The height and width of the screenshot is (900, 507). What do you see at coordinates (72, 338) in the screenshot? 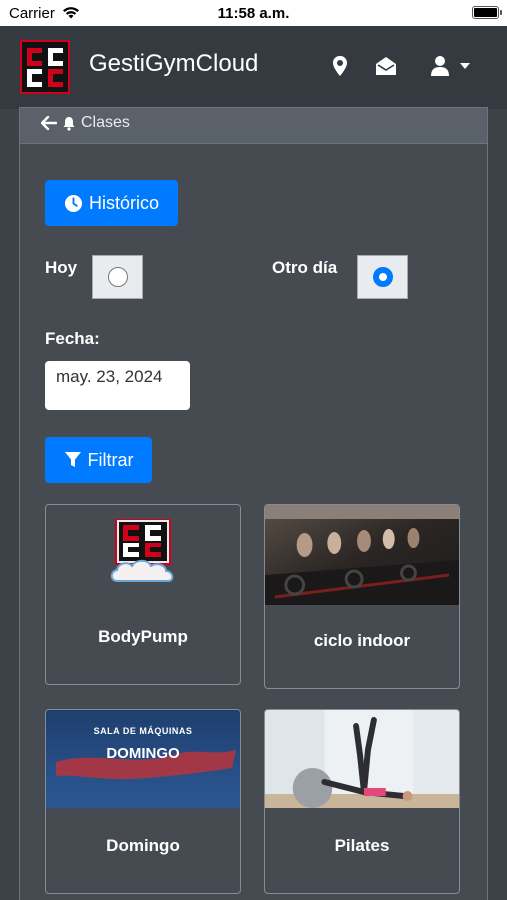
I see `date-label: Fecha:` at bounding box center [72, 338].